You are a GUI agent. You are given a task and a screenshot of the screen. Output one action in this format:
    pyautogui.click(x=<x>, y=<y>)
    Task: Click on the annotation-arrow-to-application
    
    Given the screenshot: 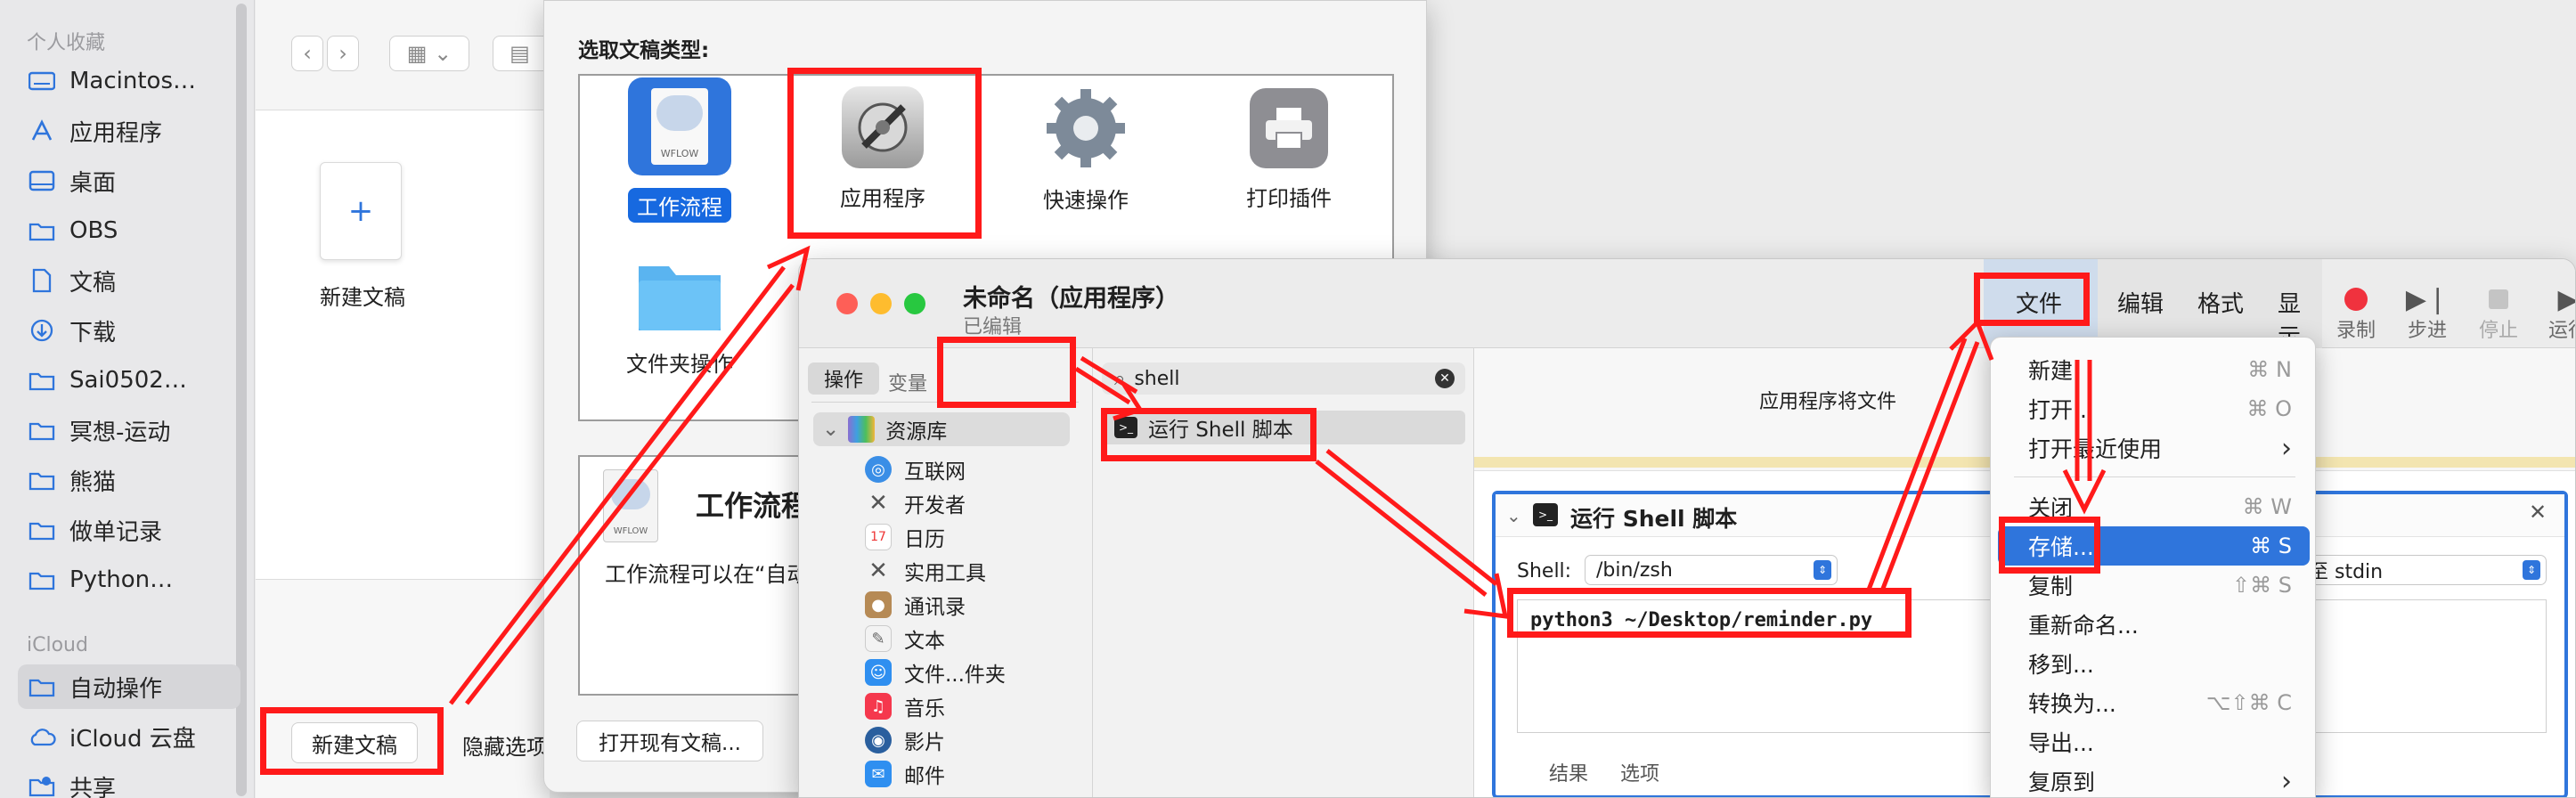 What is the action you would take?
    pyautogui.click(x=617, y=485)
    